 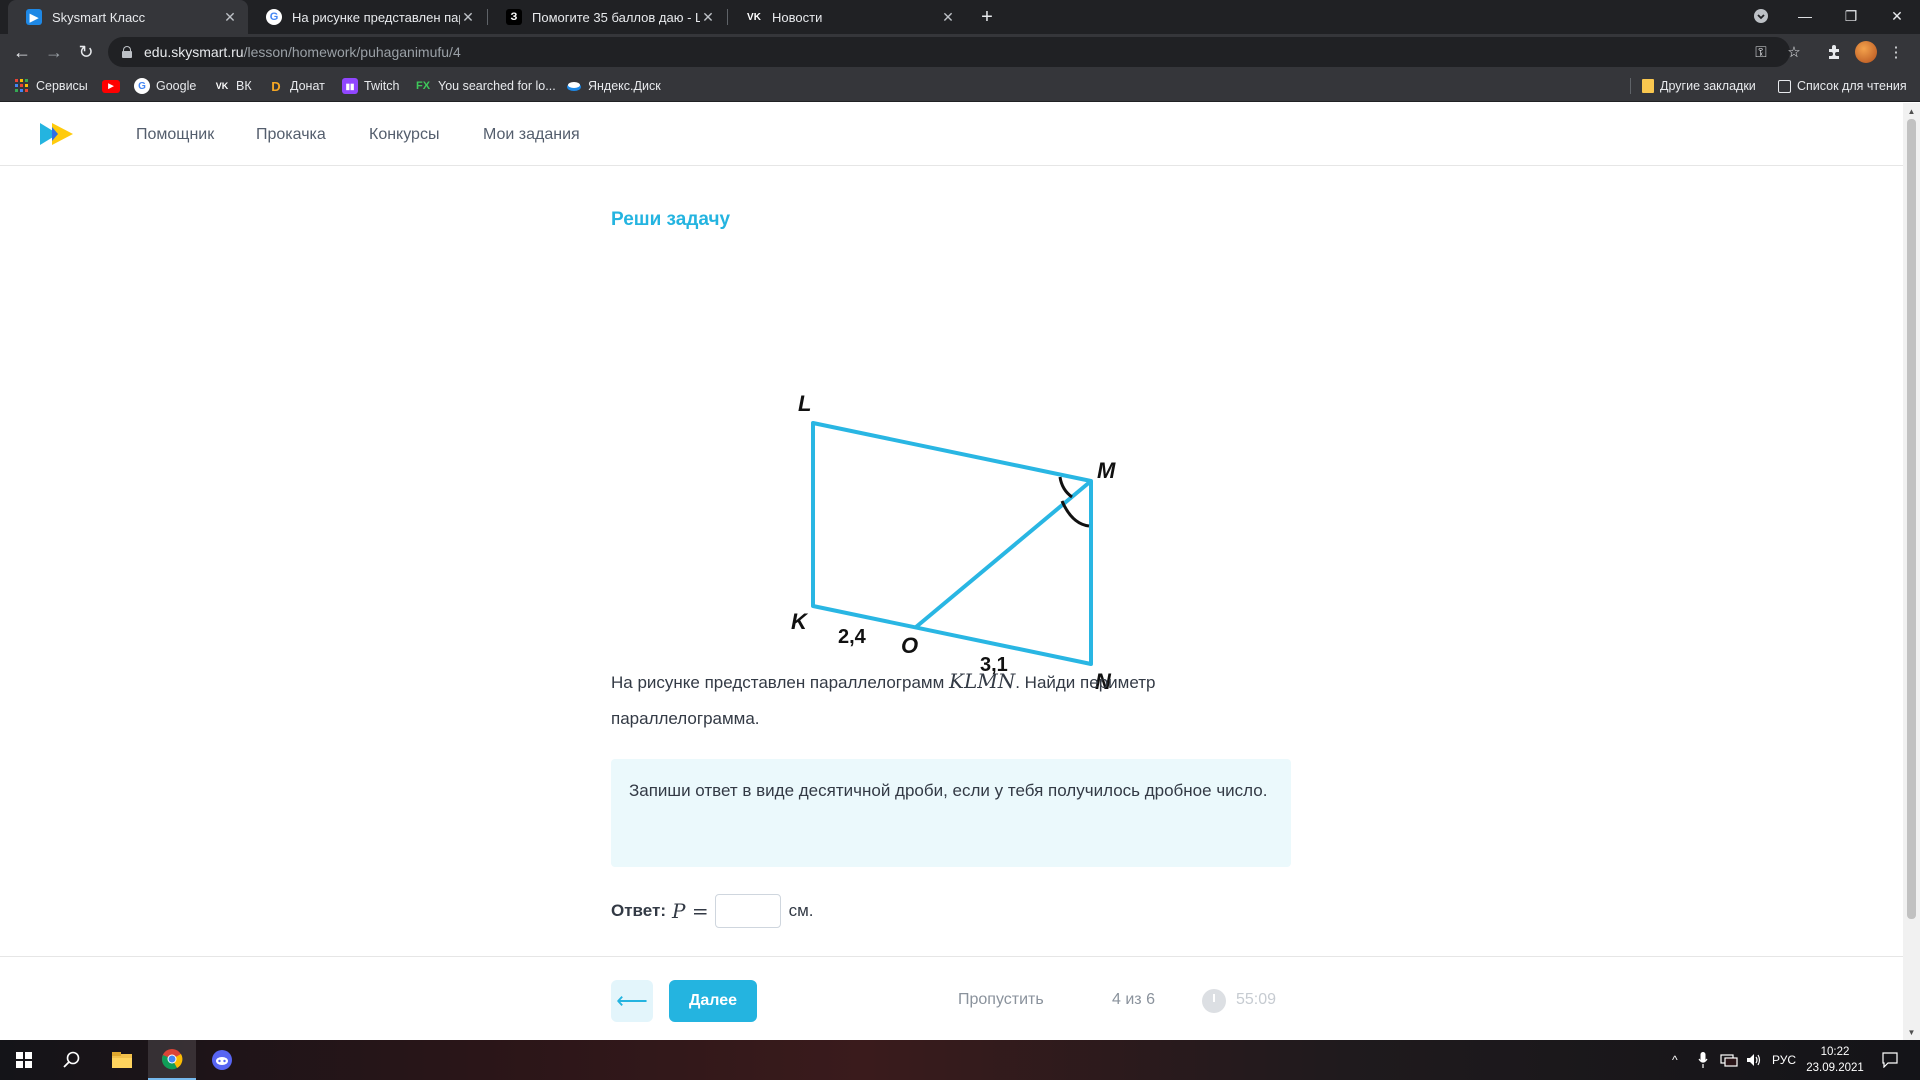 I want to click on vertex-l-label: L, so click(x=804, y=403).